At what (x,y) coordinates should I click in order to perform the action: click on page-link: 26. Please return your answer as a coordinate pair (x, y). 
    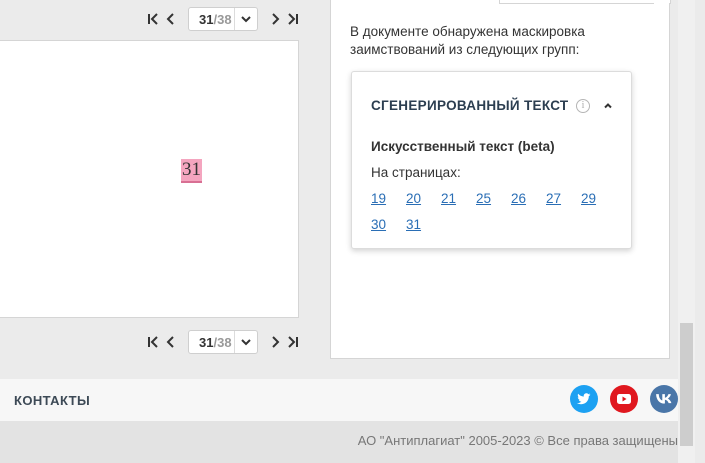
    Looking at the image, I should click on (528, 199).